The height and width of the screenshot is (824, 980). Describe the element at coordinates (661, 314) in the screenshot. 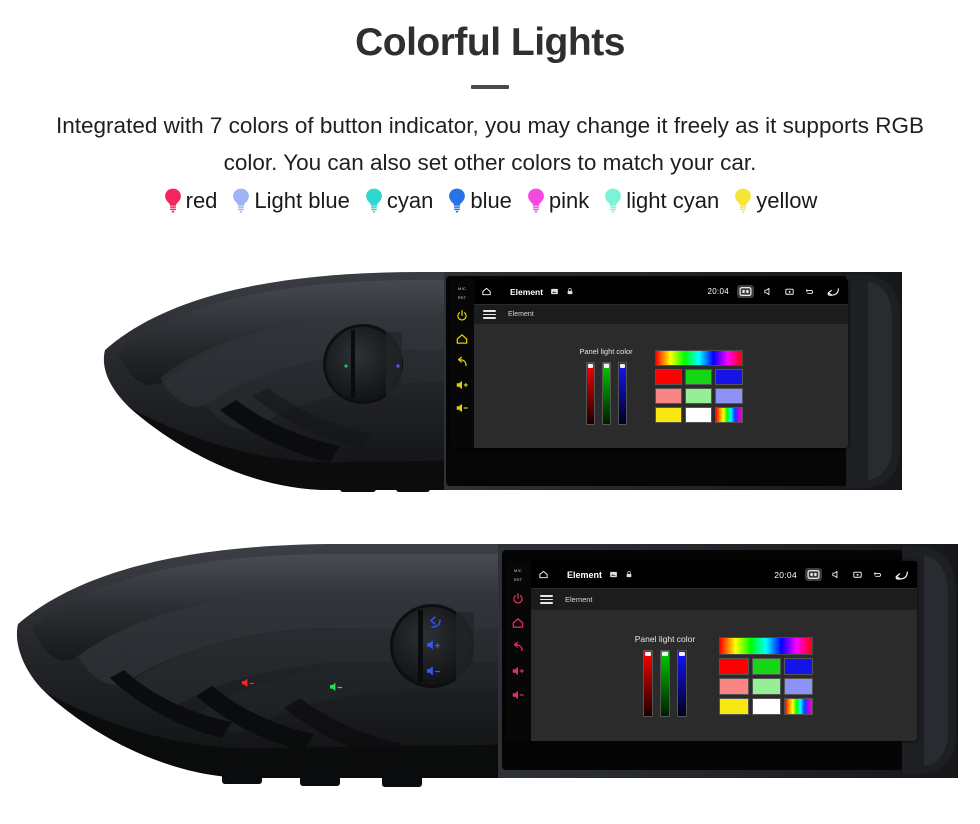

I see `app-bar-top: Element` at that location.